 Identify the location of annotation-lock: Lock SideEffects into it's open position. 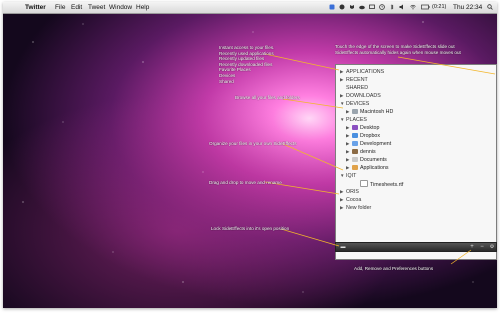
(250, 228).